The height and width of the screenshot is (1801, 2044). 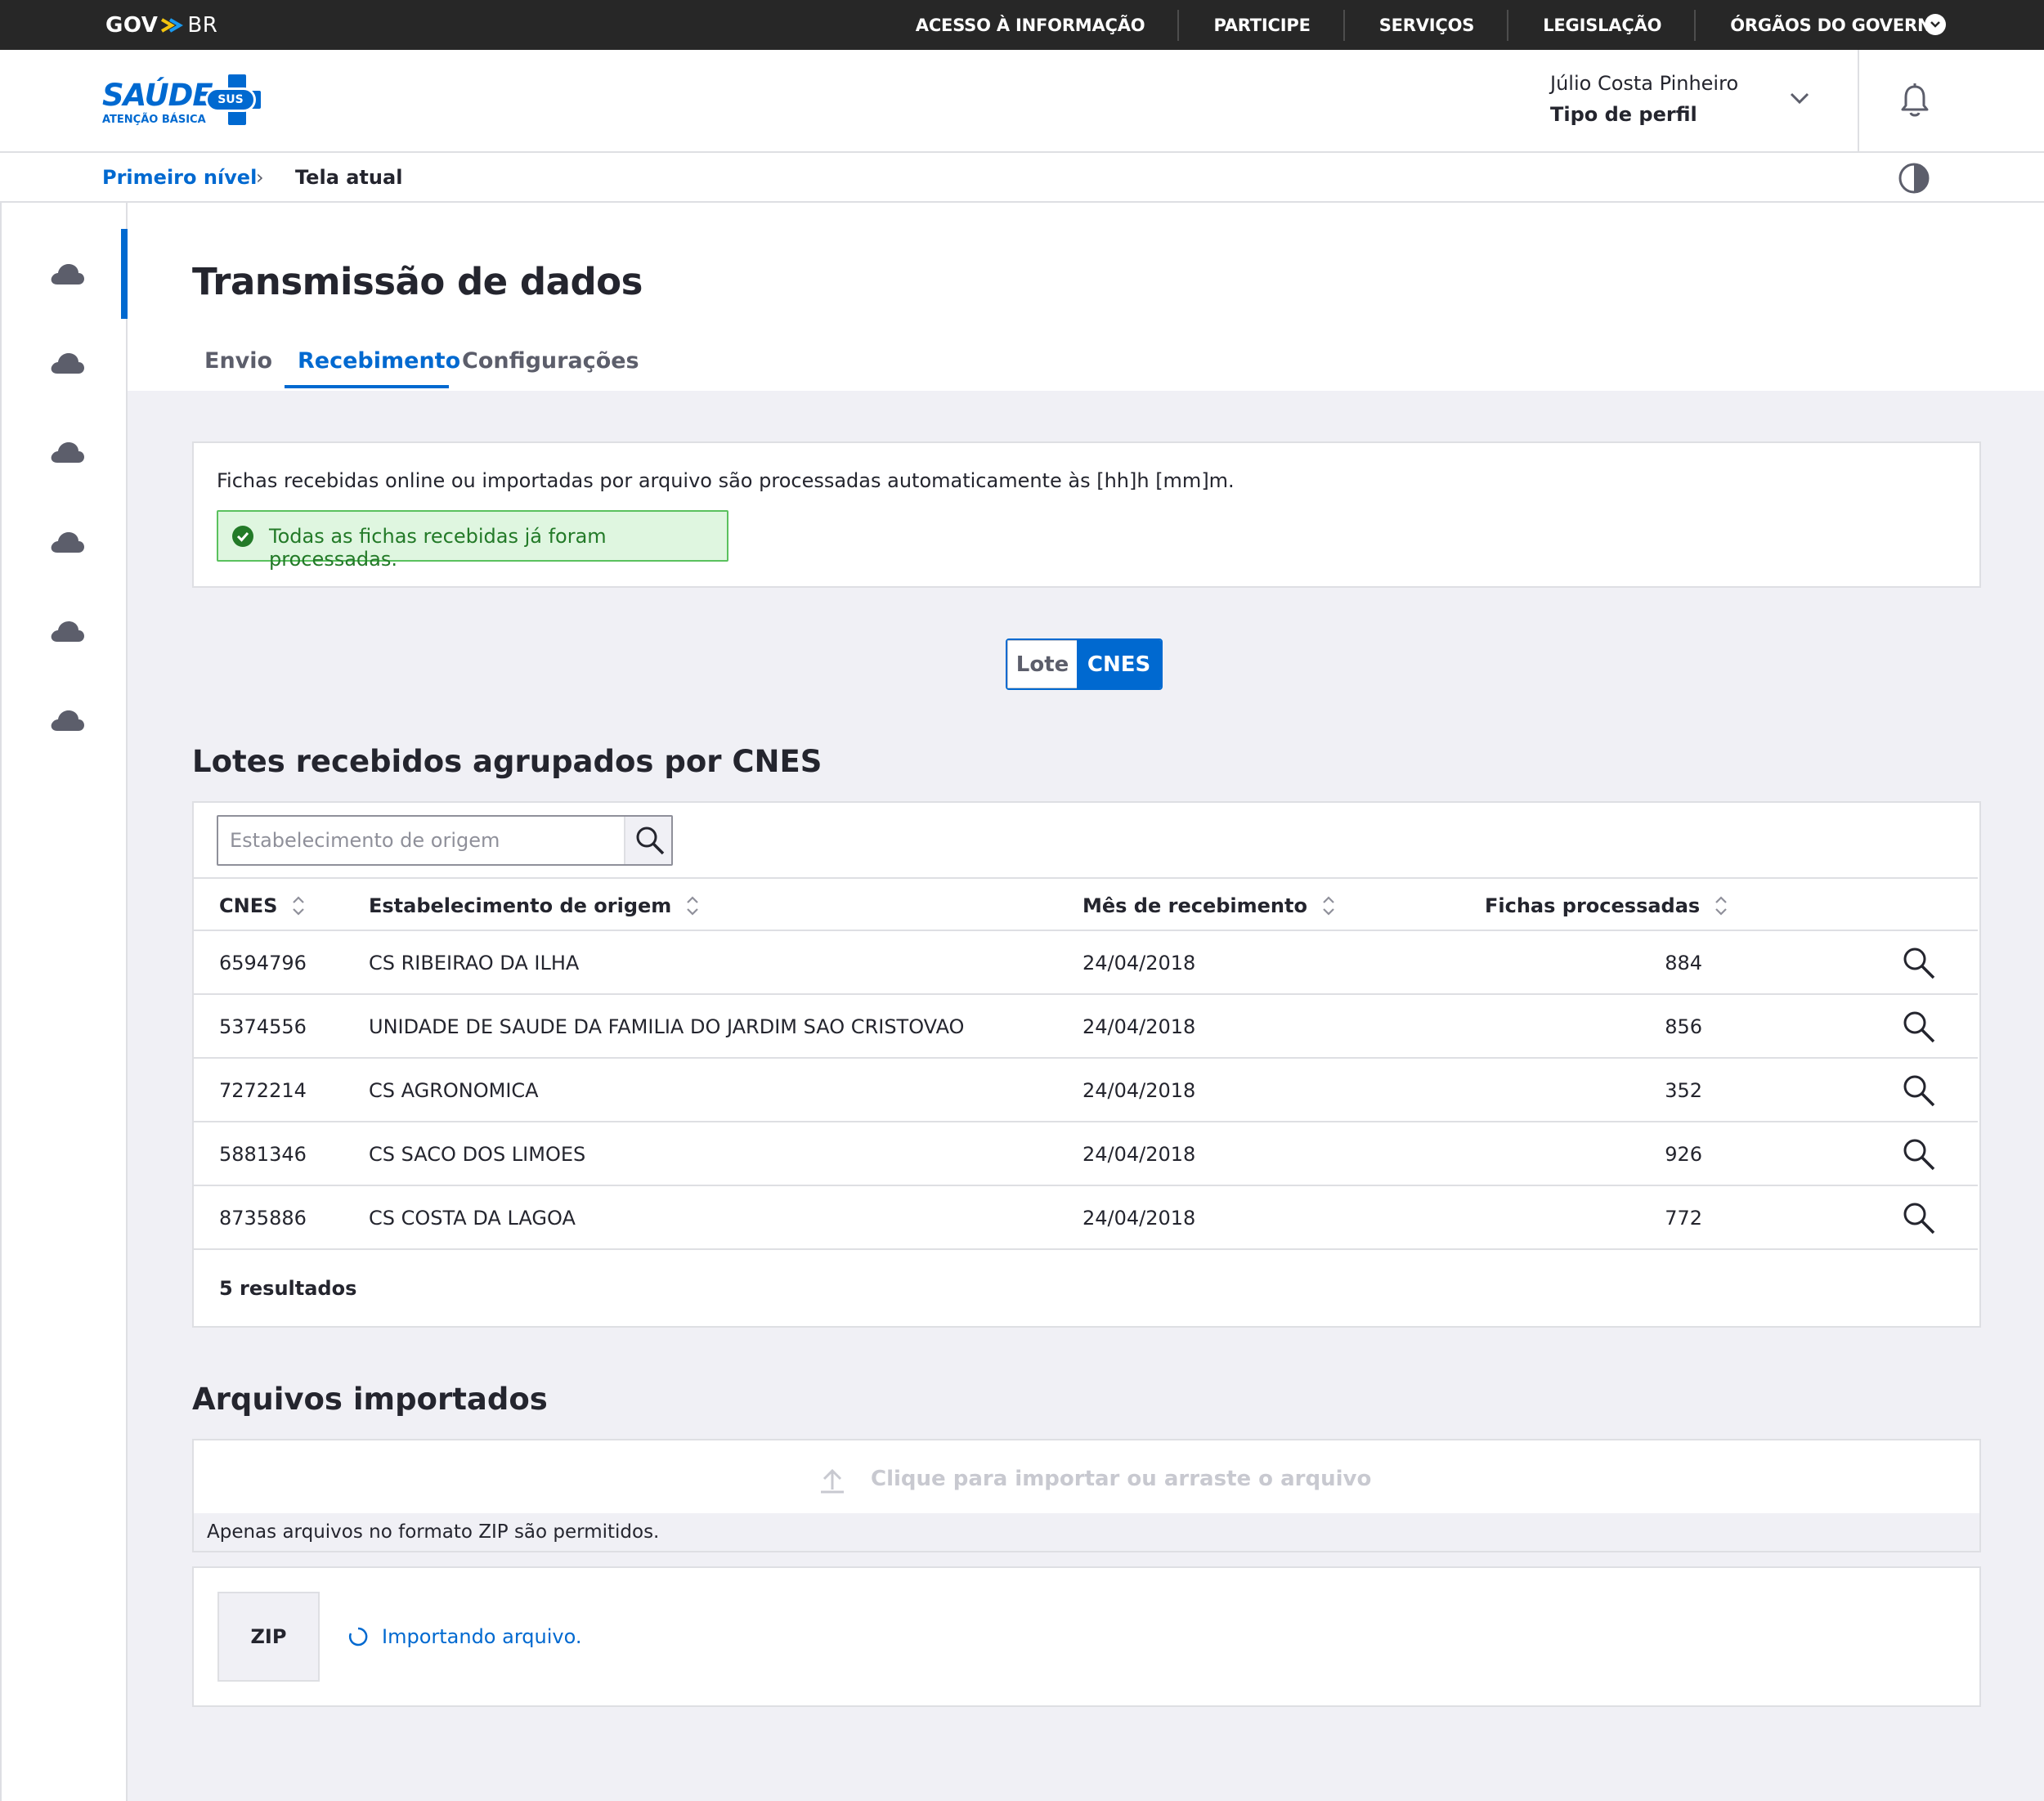 I want to click on upload-icon, so click(x=832, y=1481).